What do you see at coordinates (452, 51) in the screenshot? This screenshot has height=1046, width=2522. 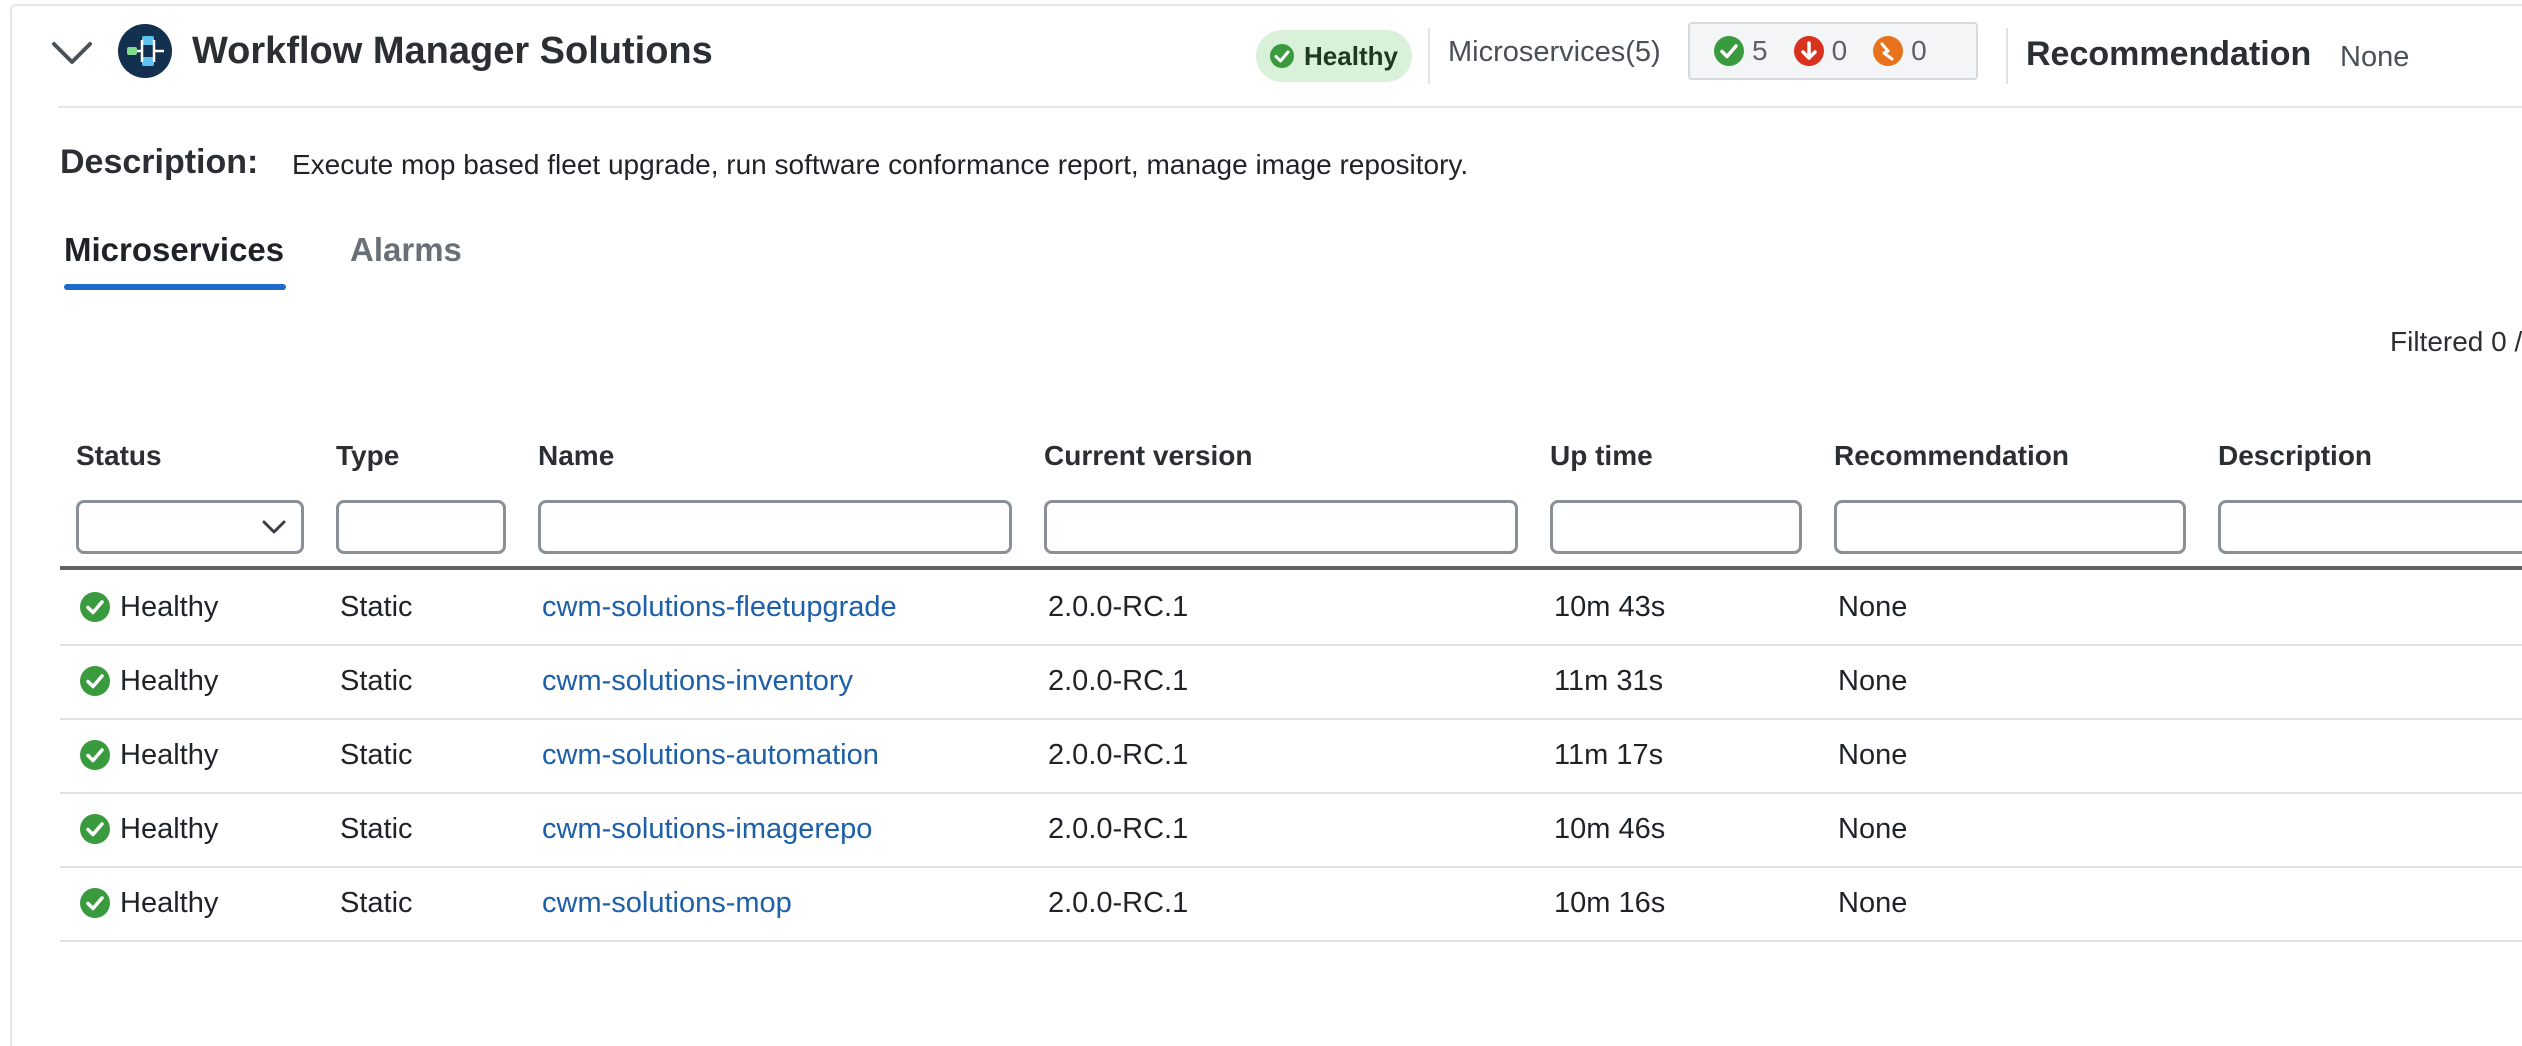 I see `solution-title: Workflow Manager Solutions` at bounding box center [452, 51].